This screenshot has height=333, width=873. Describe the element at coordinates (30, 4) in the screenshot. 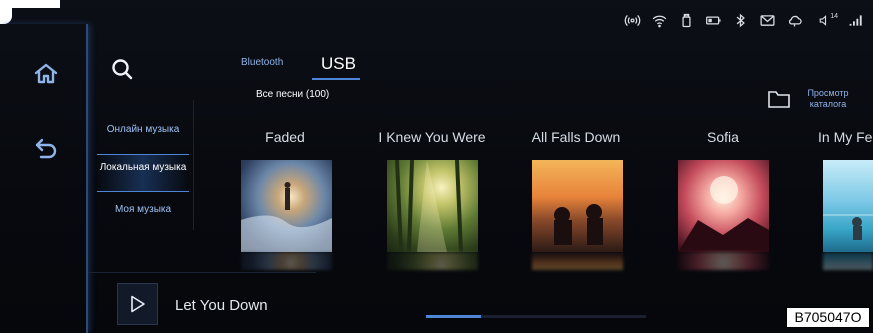

I see `screen-corner` at that location.